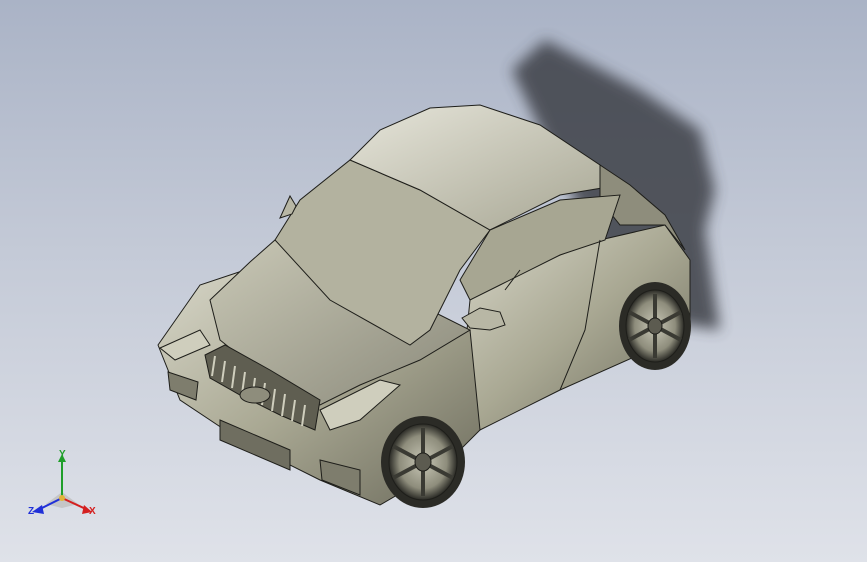  Describe the element at coordinates (64, 488) in the screenshot. I see `coordinate-triad: Y X Z` at that location.